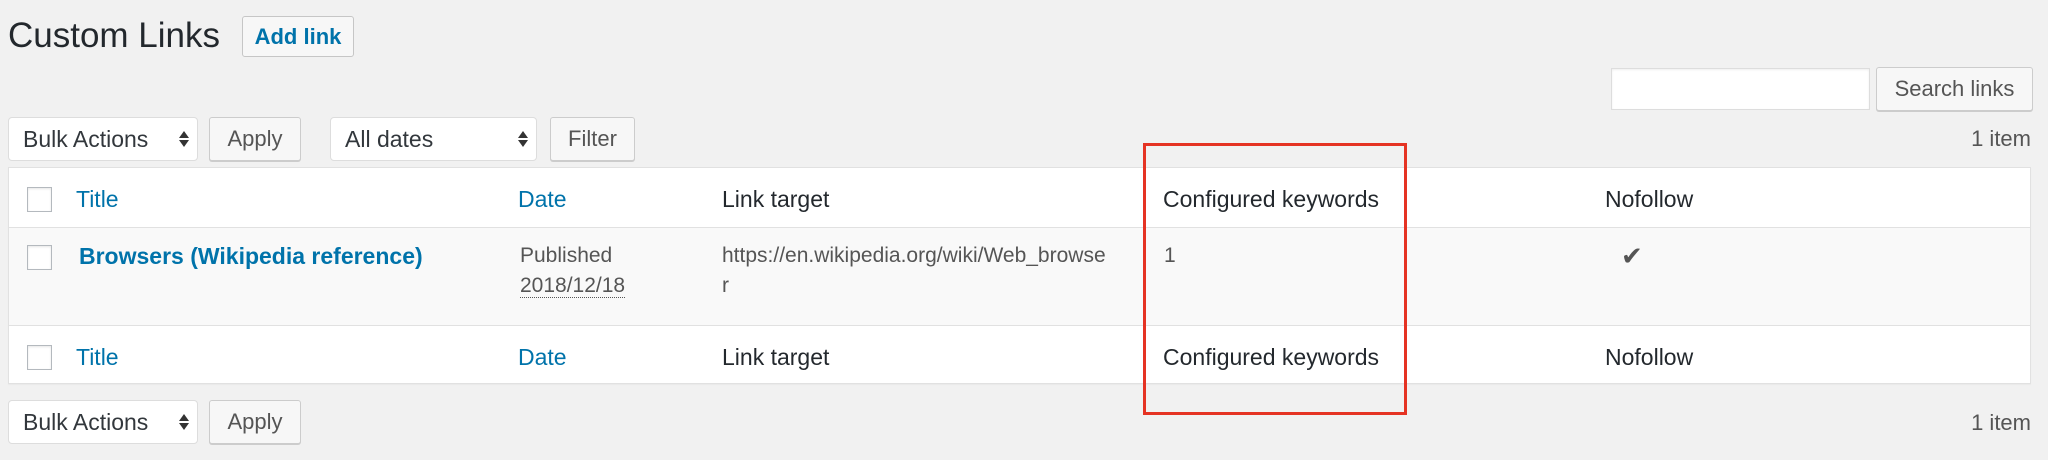  What do you see at coordinates (86, 138) in the screenshot?
I see `bulk-actions-label: Bulk Actions` at bounding box center [86, 138].